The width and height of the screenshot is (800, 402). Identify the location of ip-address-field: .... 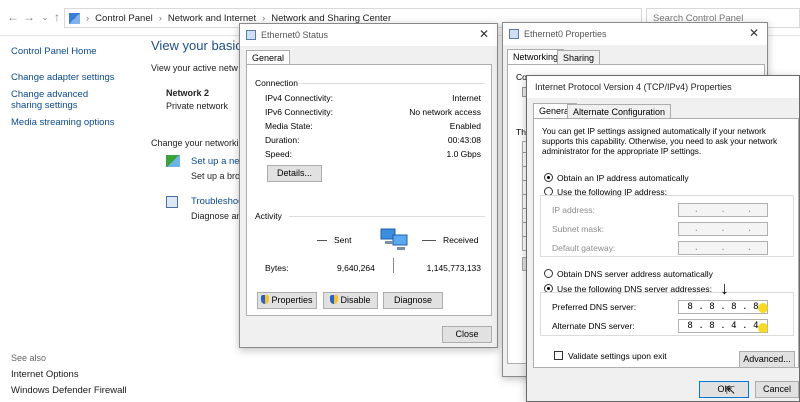
(723, 210).